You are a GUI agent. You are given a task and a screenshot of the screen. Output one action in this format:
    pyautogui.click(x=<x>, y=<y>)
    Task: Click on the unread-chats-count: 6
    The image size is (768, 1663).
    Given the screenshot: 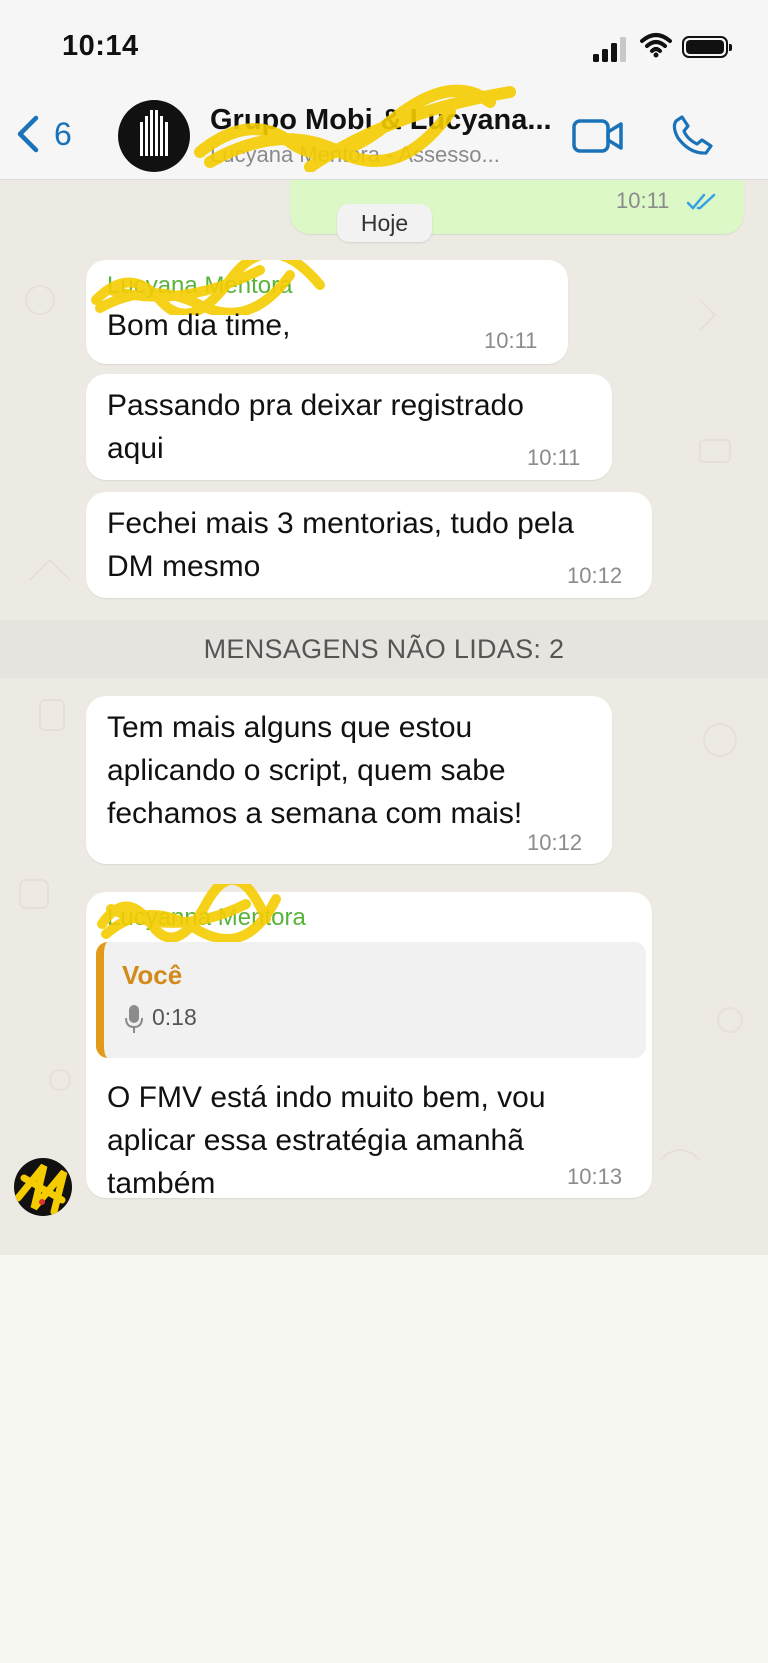 What is the action you would take?
    pyautogui.click(x=63, y=133)
    